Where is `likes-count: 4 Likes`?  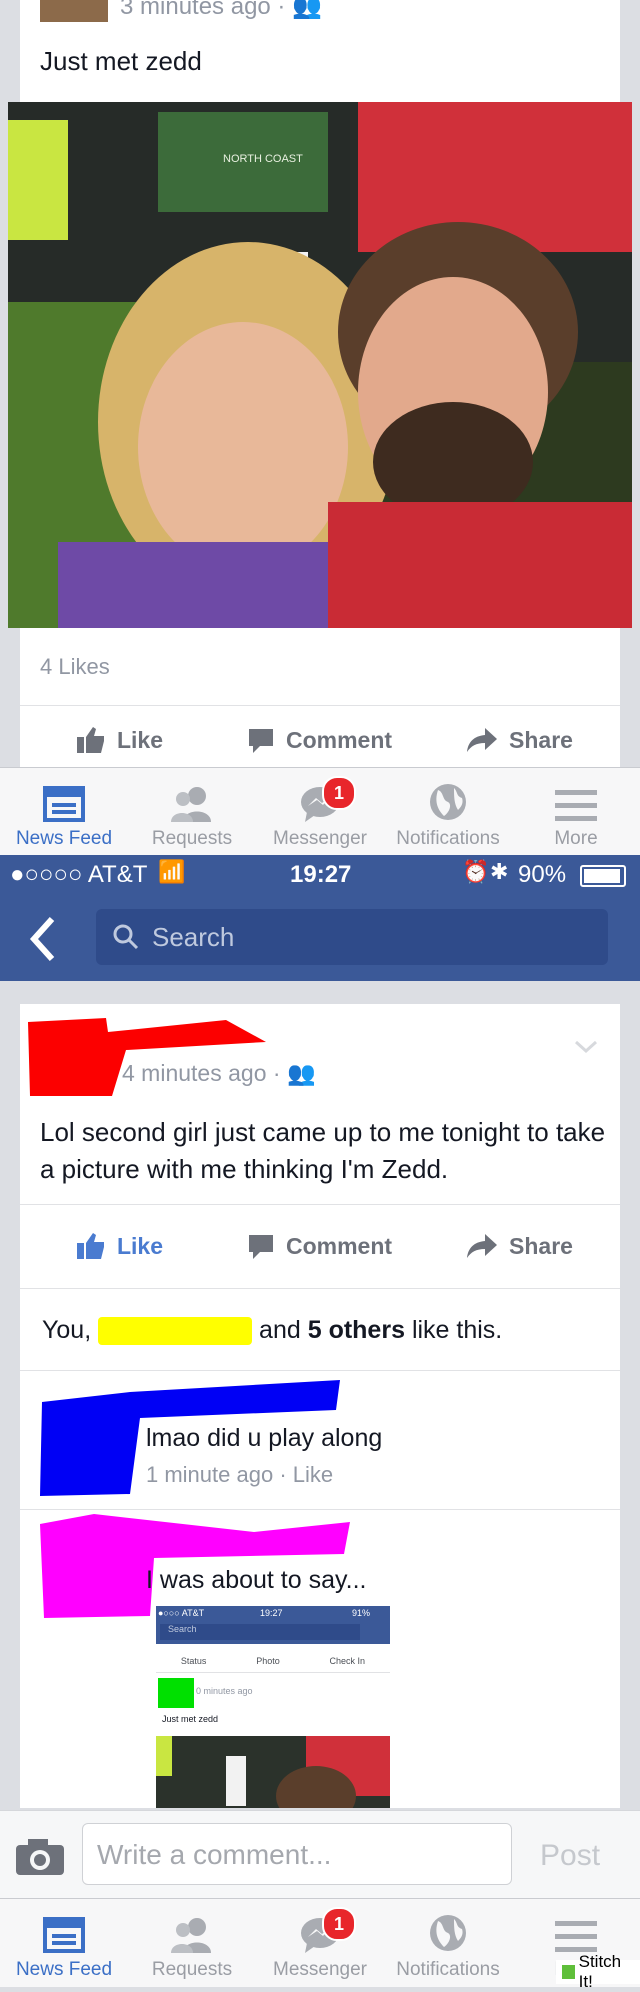 likes-count: 4 Likes is located at coordinates (75, 667).